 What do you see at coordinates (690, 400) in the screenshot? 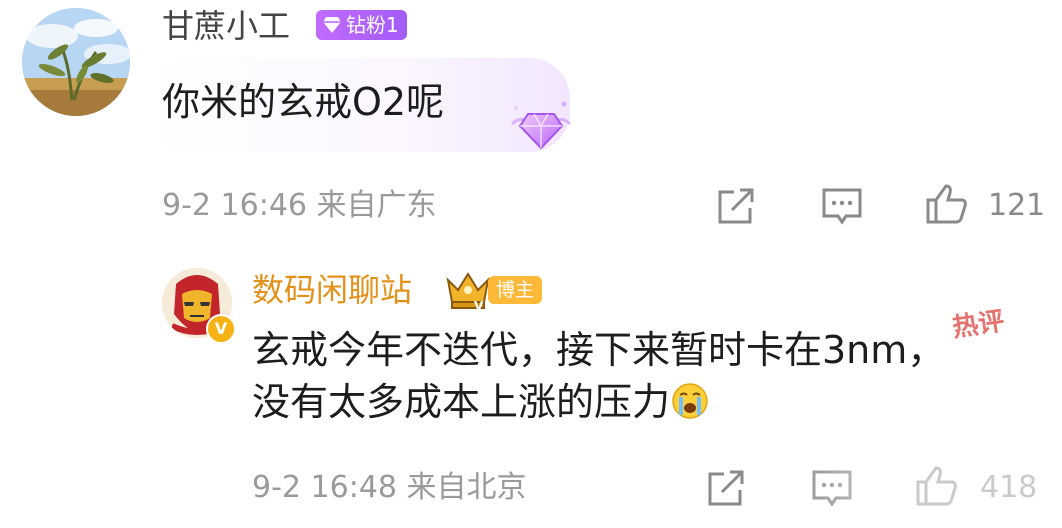
I see `crying-emoji-icon` at bounding box center [690, 400].